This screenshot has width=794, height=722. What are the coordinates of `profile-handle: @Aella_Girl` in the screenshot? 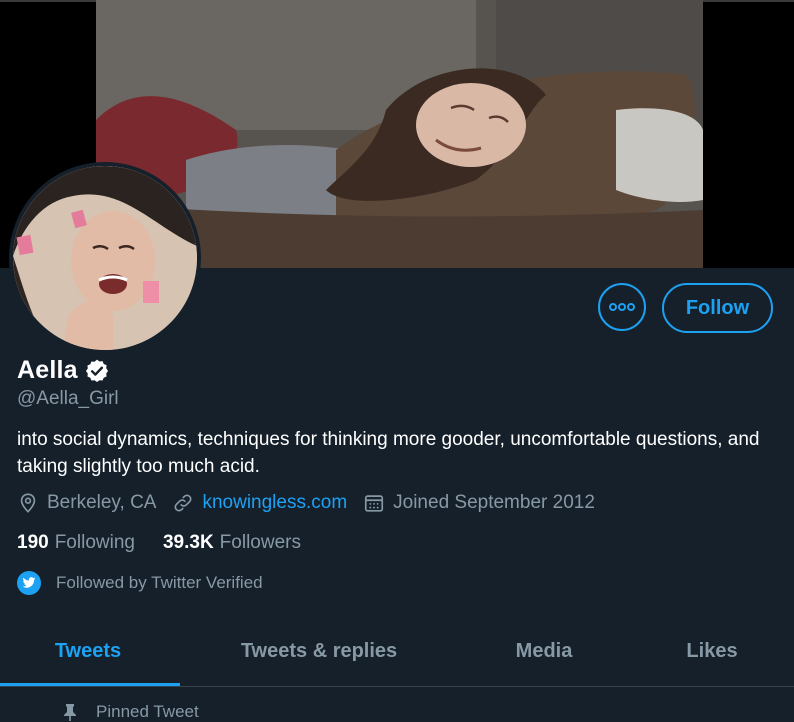 It's located at (68, 398).